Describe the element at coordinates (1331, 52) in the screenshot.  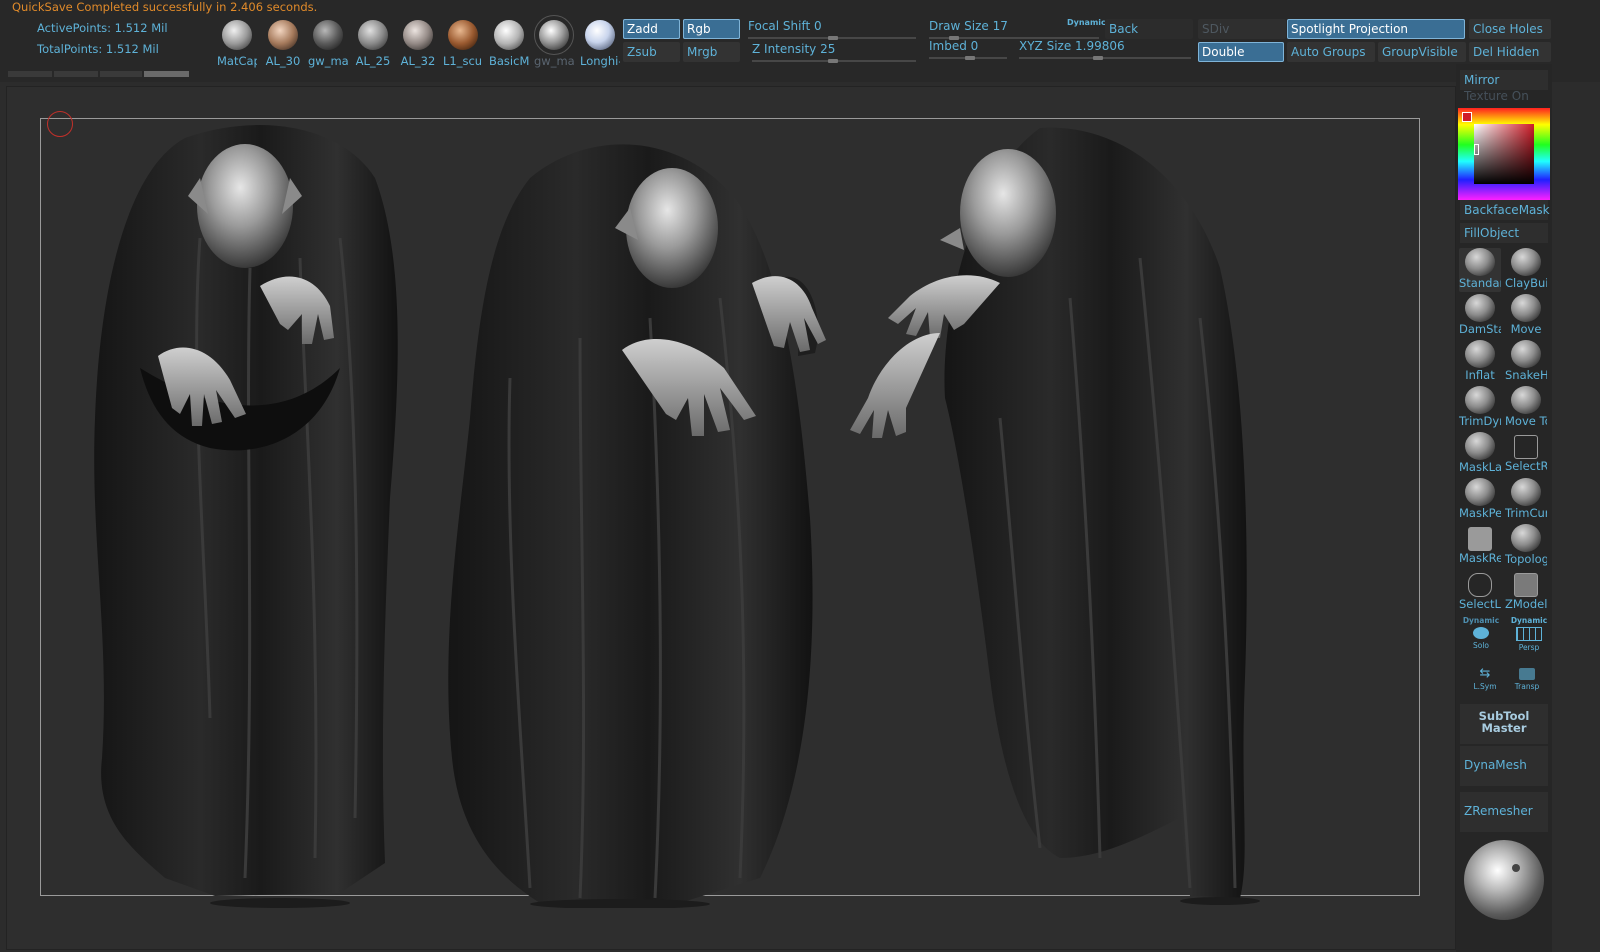
I see `auto-groups-button: Auto Groups` at that location.